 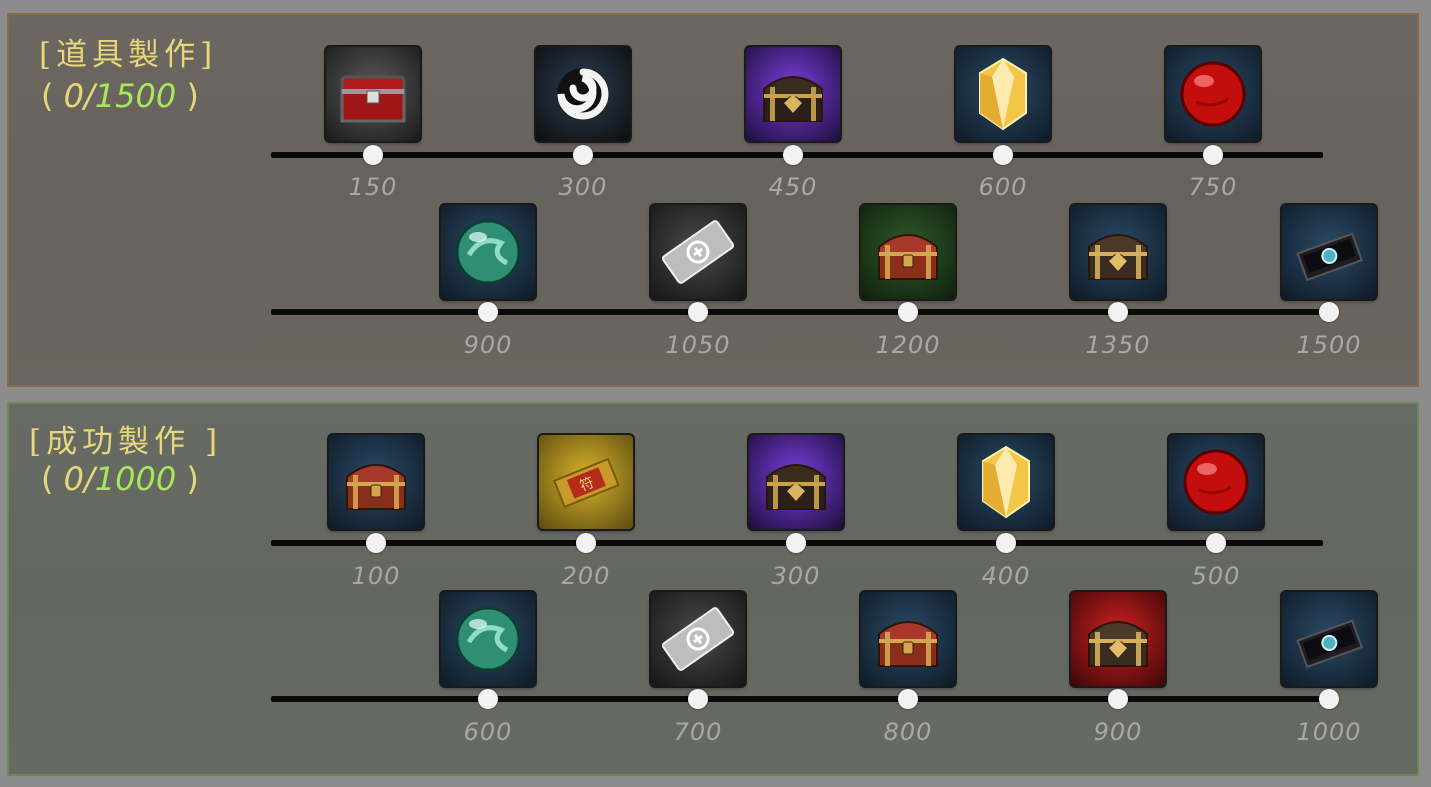 I want to click on item-craft-progress: ( 0/1500 ), so click(x=120, y=96).